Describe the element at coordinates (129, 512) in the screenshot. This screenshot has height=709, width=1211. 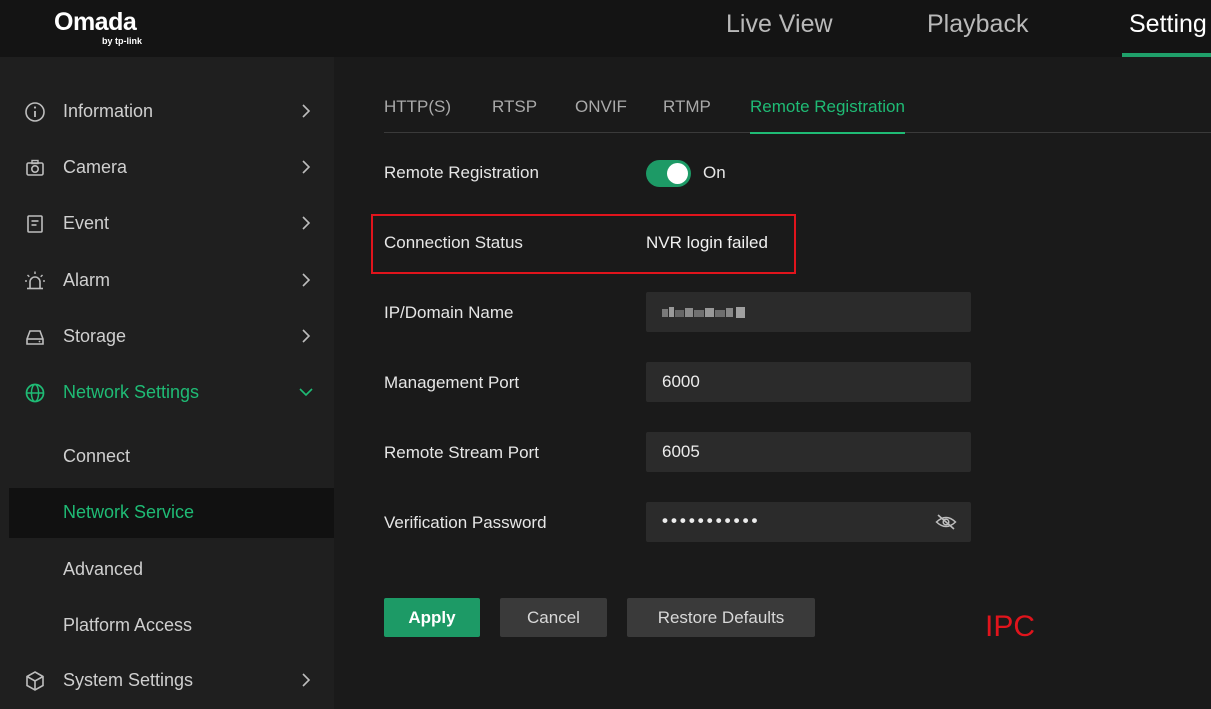
I see `sidebar-subitem-label: Network Service` at that location.